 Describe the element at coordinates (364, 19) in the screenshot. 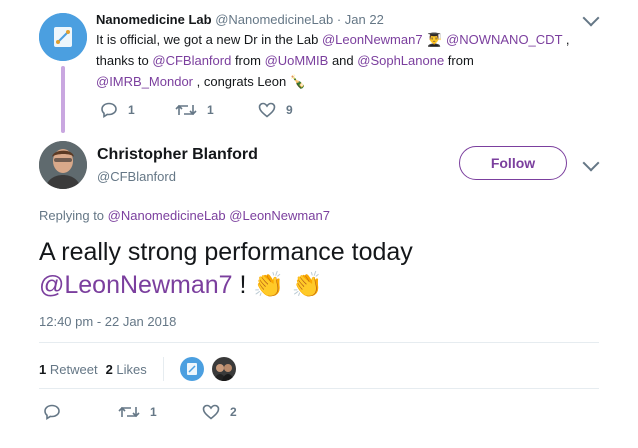

I see `parent-tweet-date: Jan 22` at that location.